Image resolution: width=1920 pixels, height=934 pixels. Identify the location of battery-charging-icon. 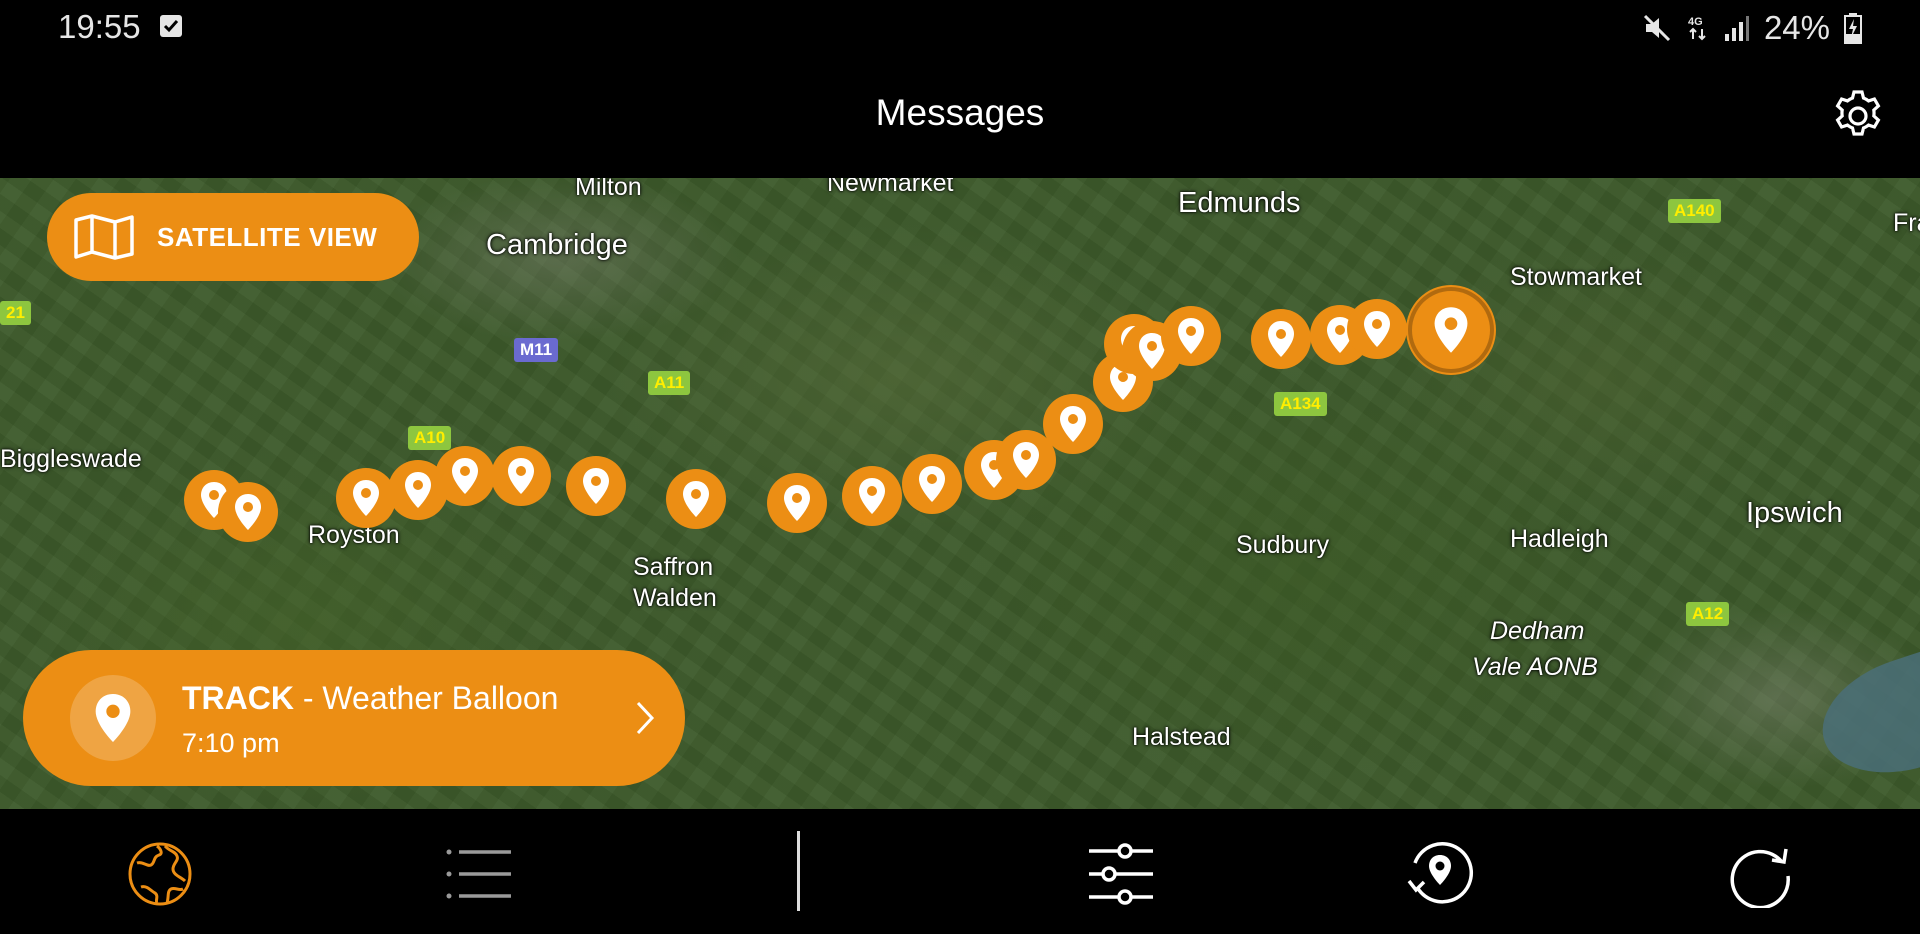
(1853, 28).